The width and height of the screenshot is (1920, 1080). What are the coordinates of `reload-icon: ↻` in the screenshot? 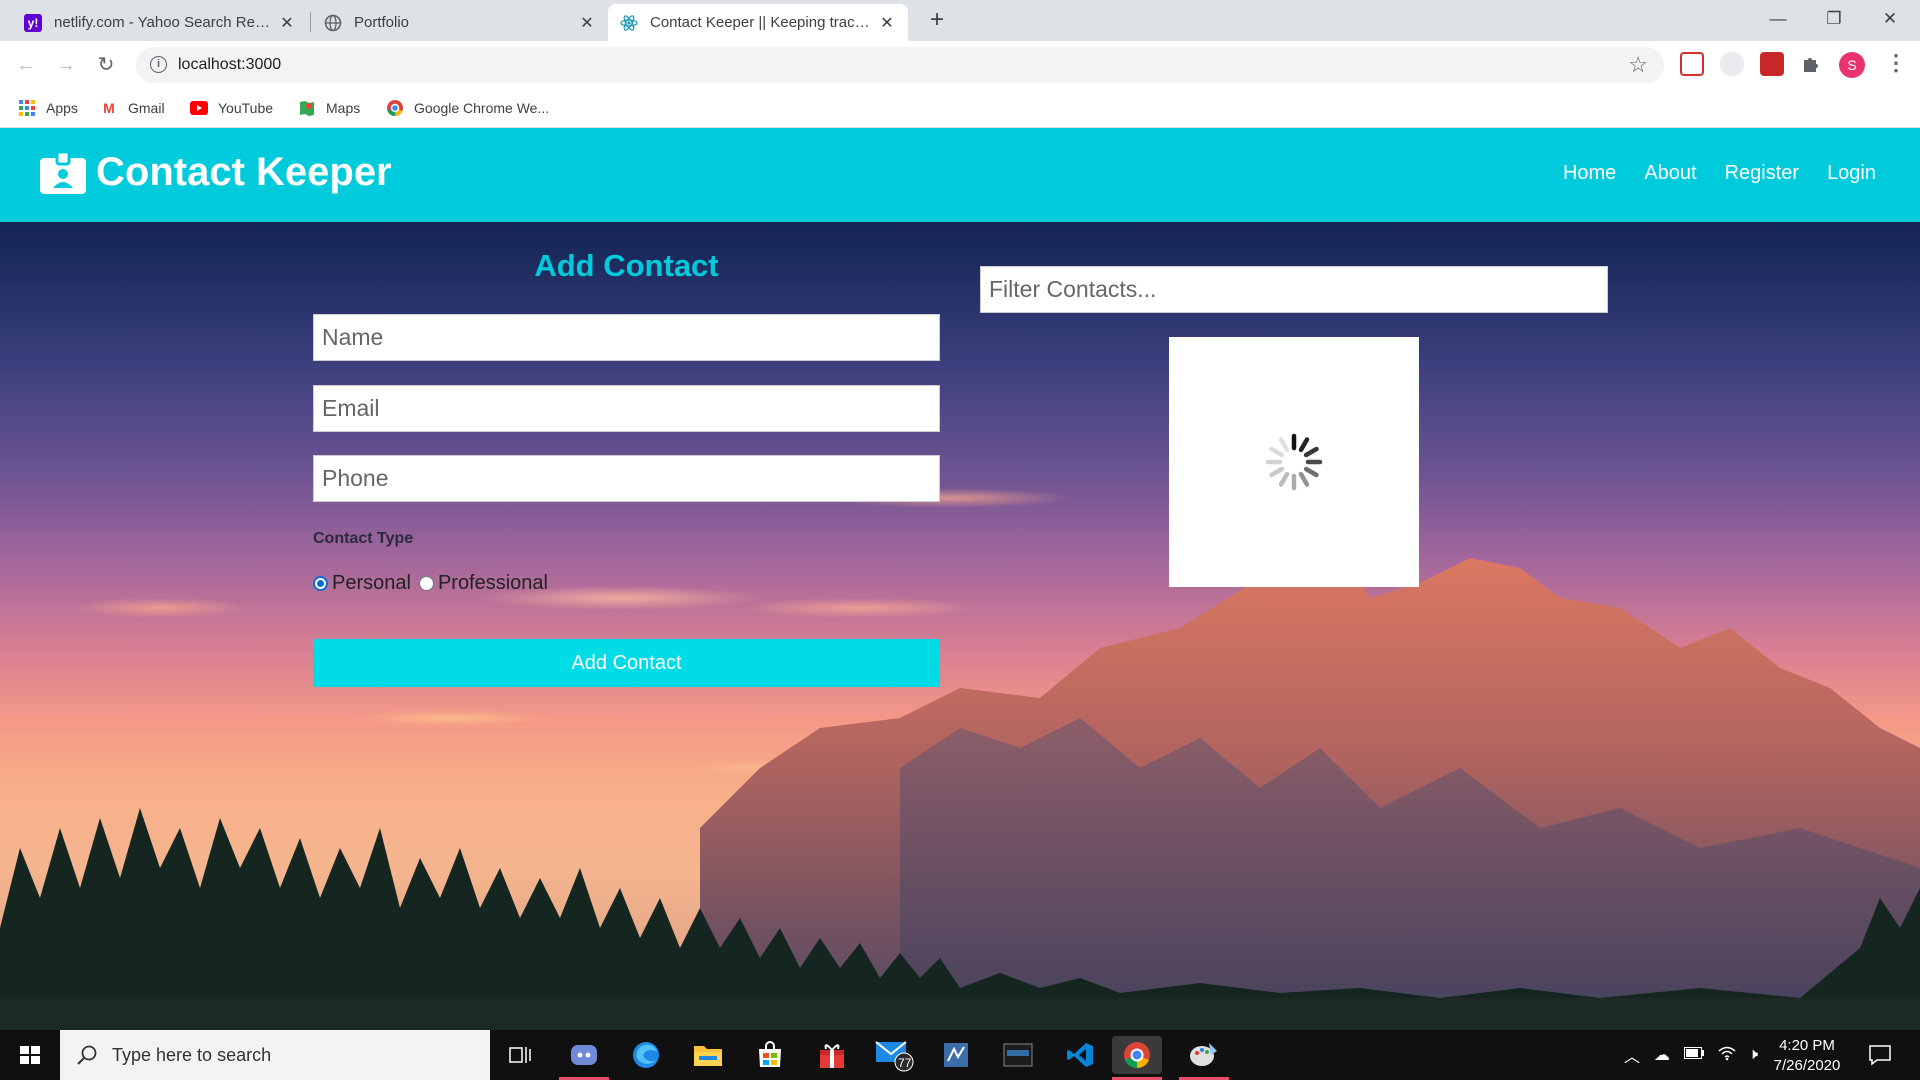 It's located at (106, 65).